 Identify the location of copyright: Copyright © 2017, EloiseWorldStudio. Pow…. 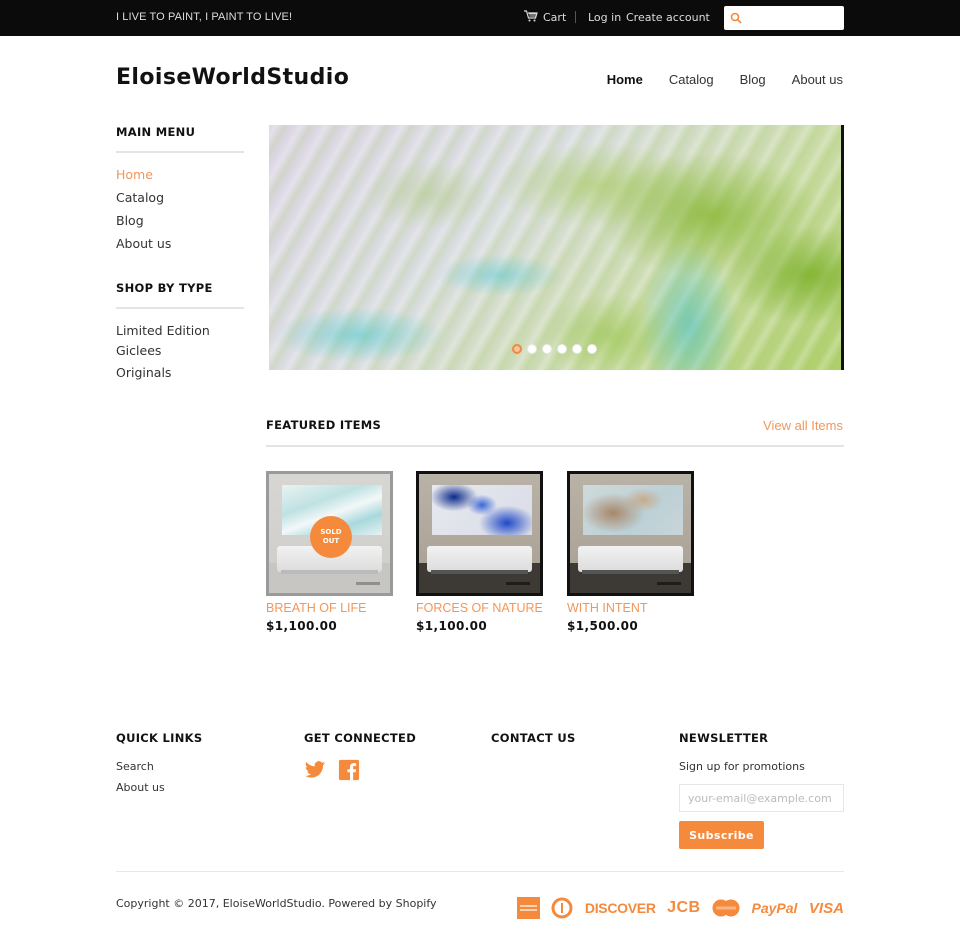
(276, 903).